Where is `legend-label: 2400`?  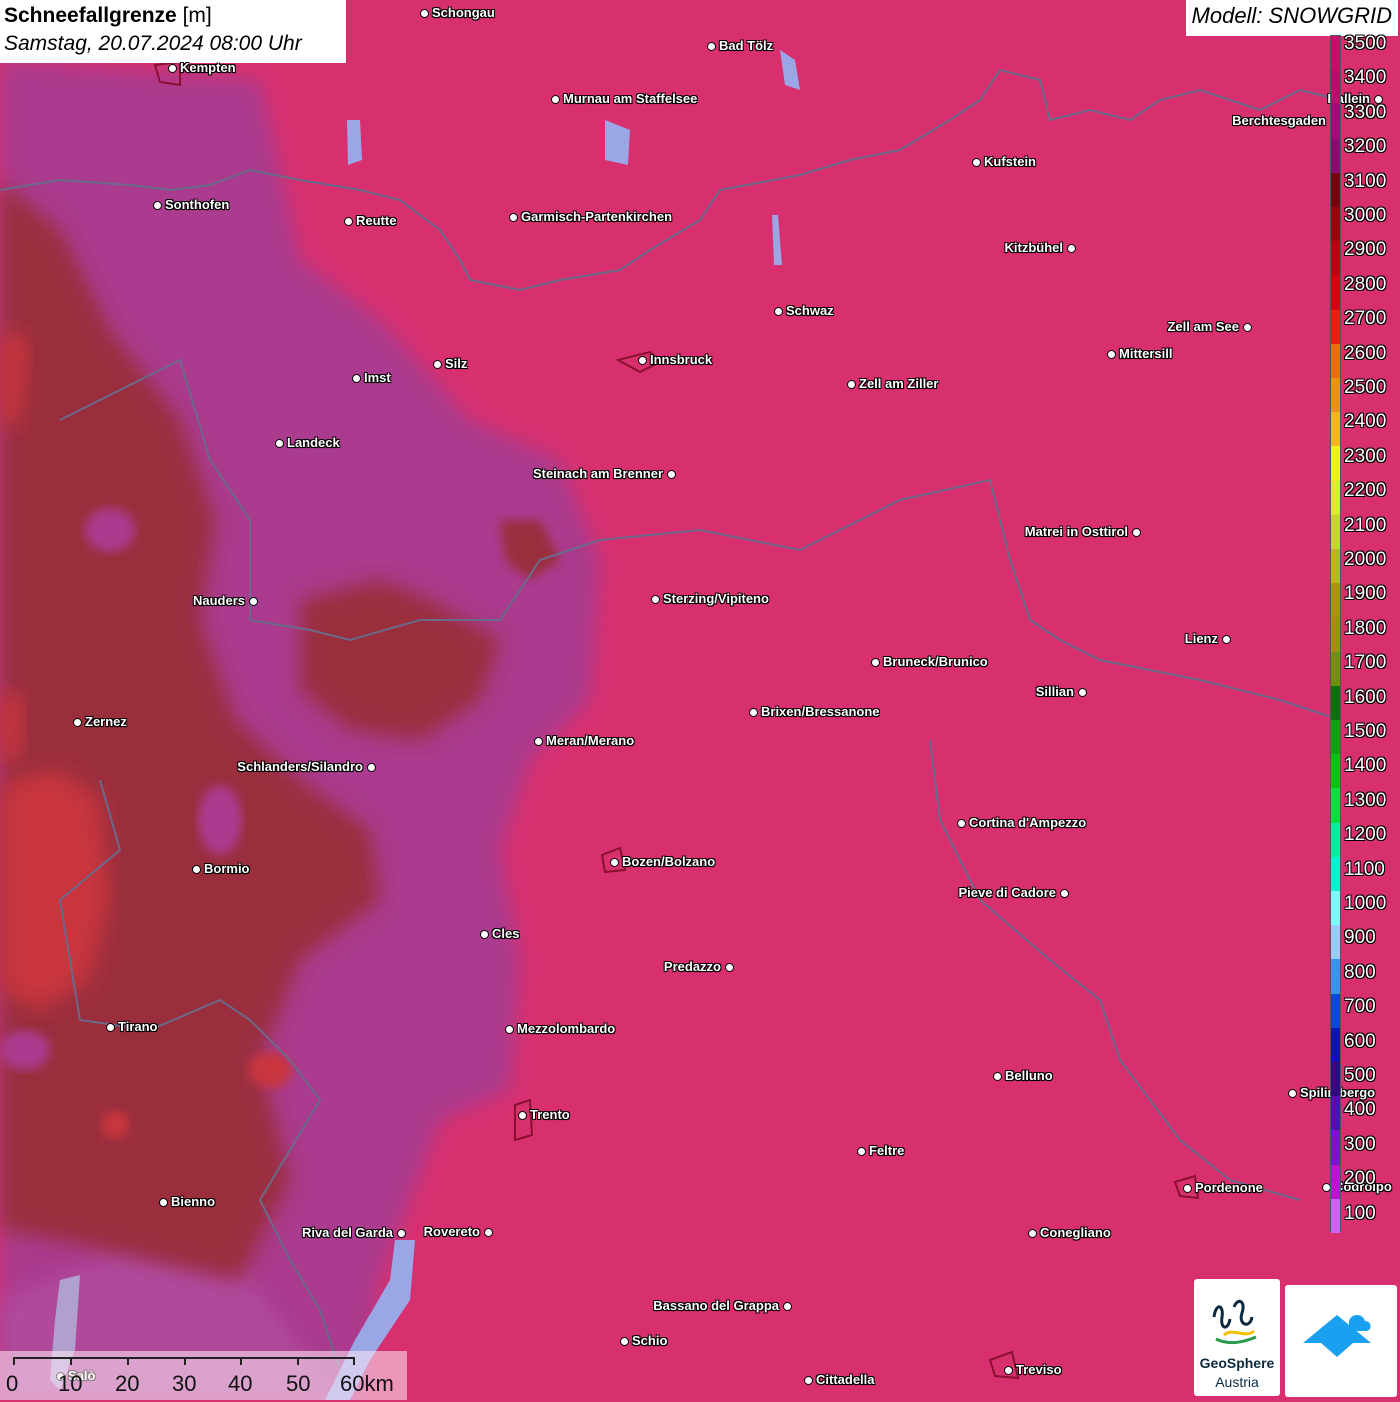
legend-label: 2400 is located at coordinates (1365, 422).